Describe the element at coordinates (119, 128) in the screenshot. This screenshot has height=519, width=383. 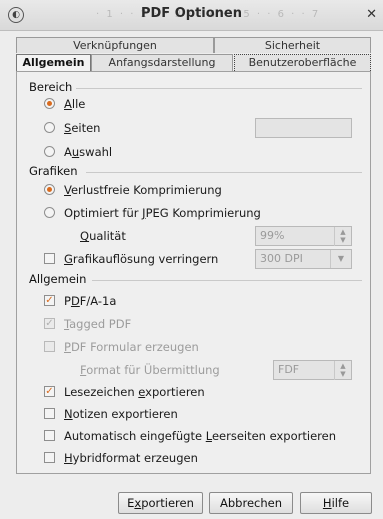
I see `radio-seiten: Seiten` at that location.